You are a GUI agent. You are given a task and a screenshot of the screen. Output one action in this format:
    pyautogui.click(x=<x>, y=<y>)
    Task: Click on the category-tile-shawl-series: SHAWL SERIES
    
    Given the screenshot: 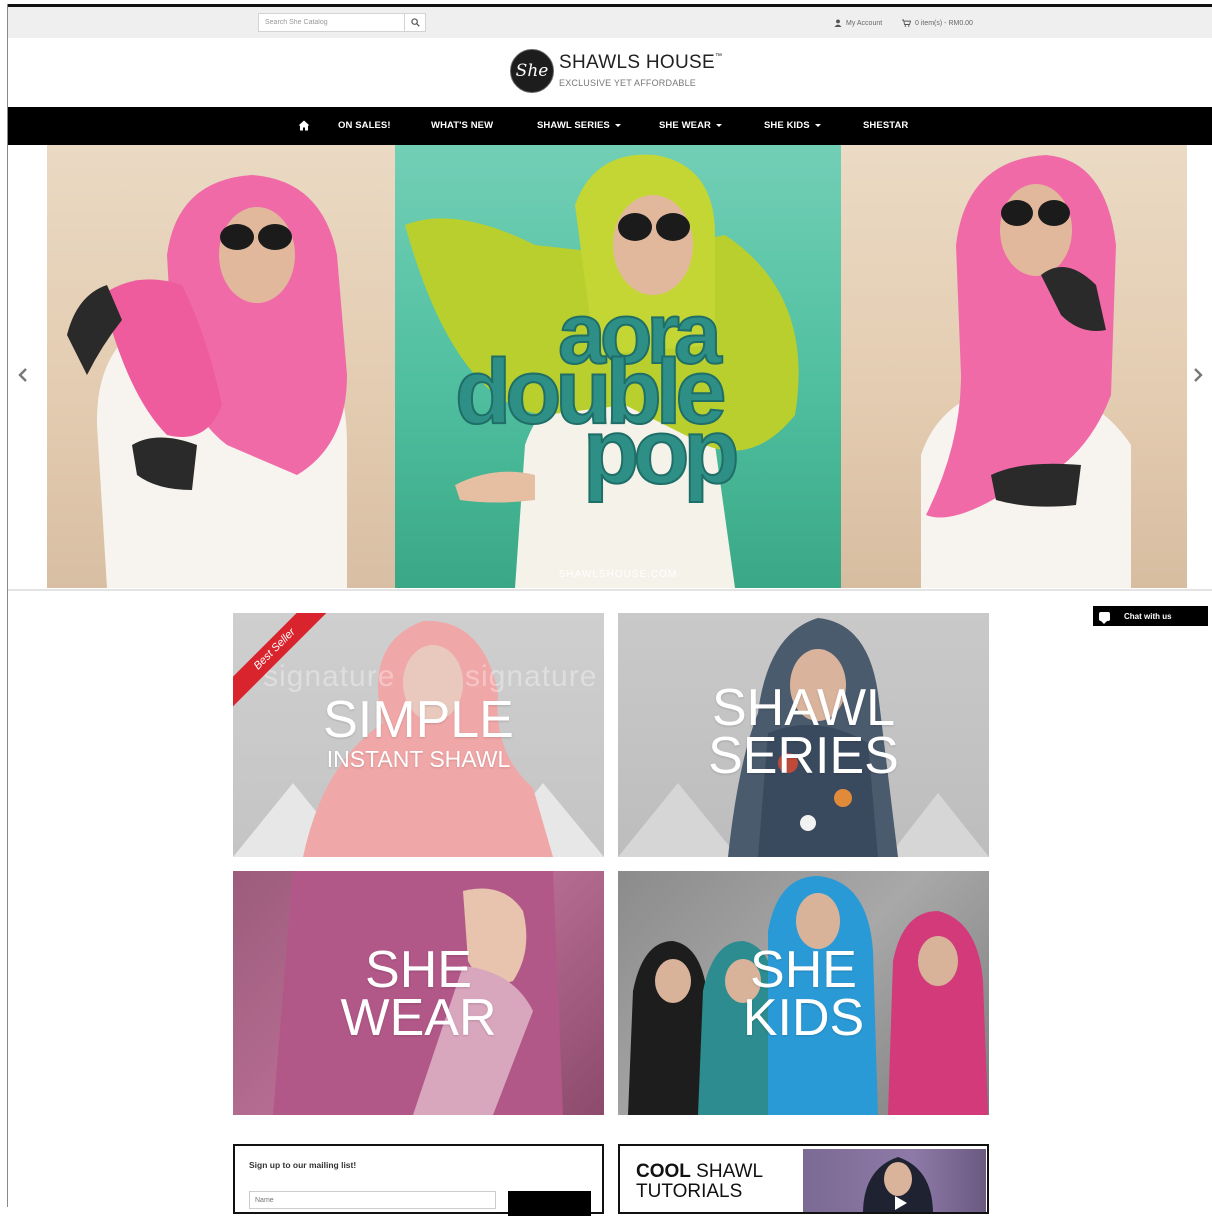 What is the action you would take?
    pyautogui.click(x=803, y=735)
    